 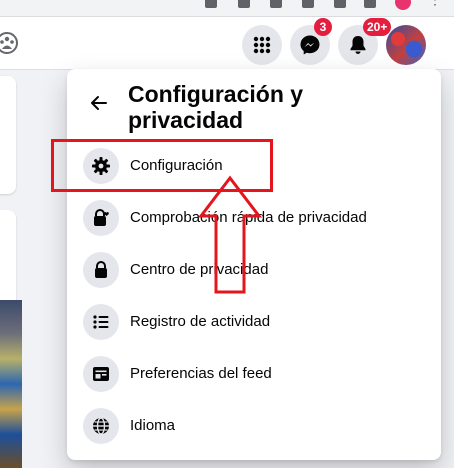 I want to click on menu-grid-button, so click(x=262, y=45).